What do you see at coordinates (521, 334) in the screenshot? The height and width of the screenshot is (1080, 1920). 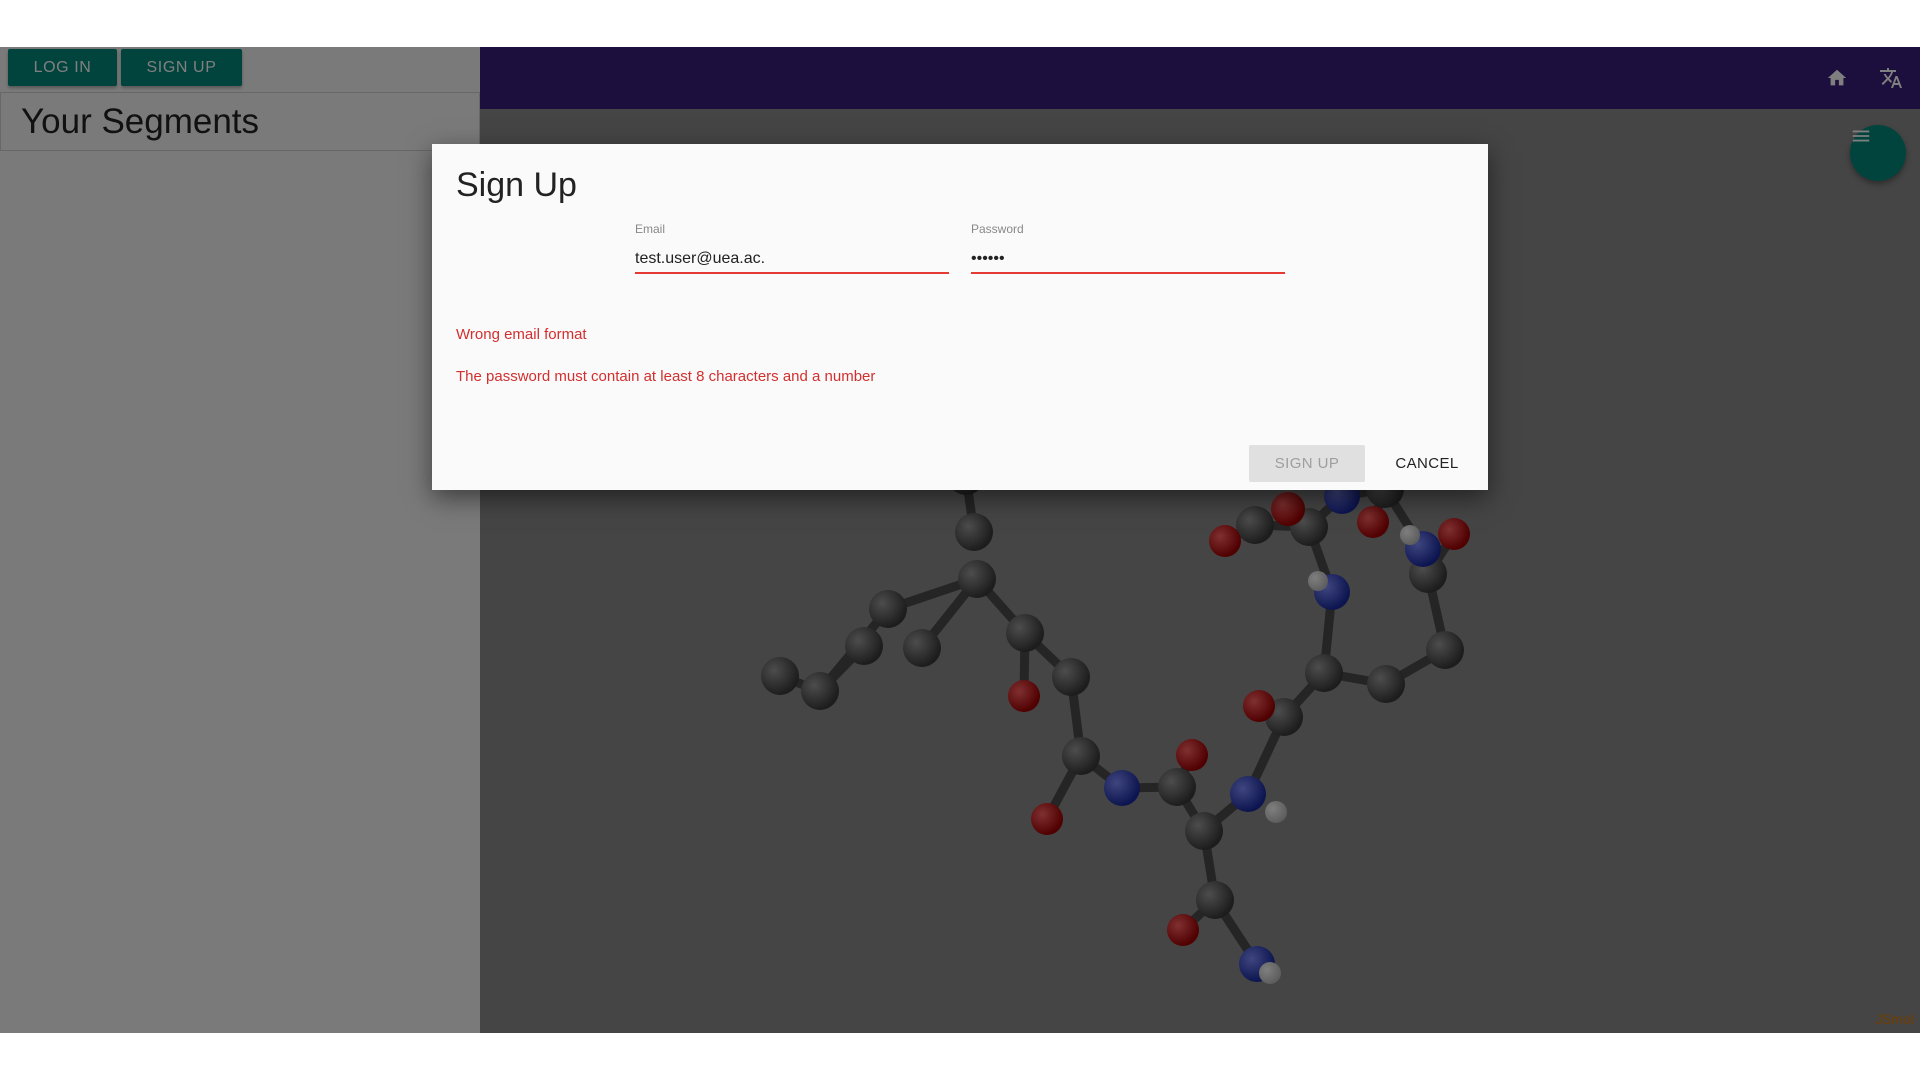 I see `email-error: Wrong email format` at bounding box center [521, 334].